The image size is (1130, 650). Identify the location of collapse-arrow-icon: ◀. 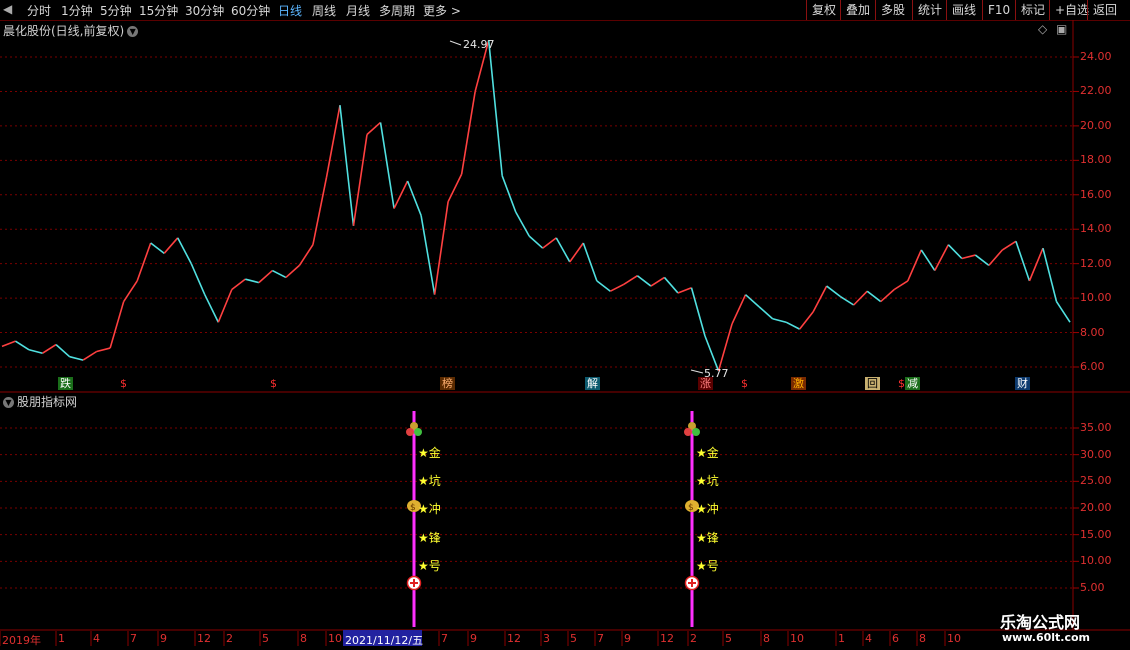
(7, 9).